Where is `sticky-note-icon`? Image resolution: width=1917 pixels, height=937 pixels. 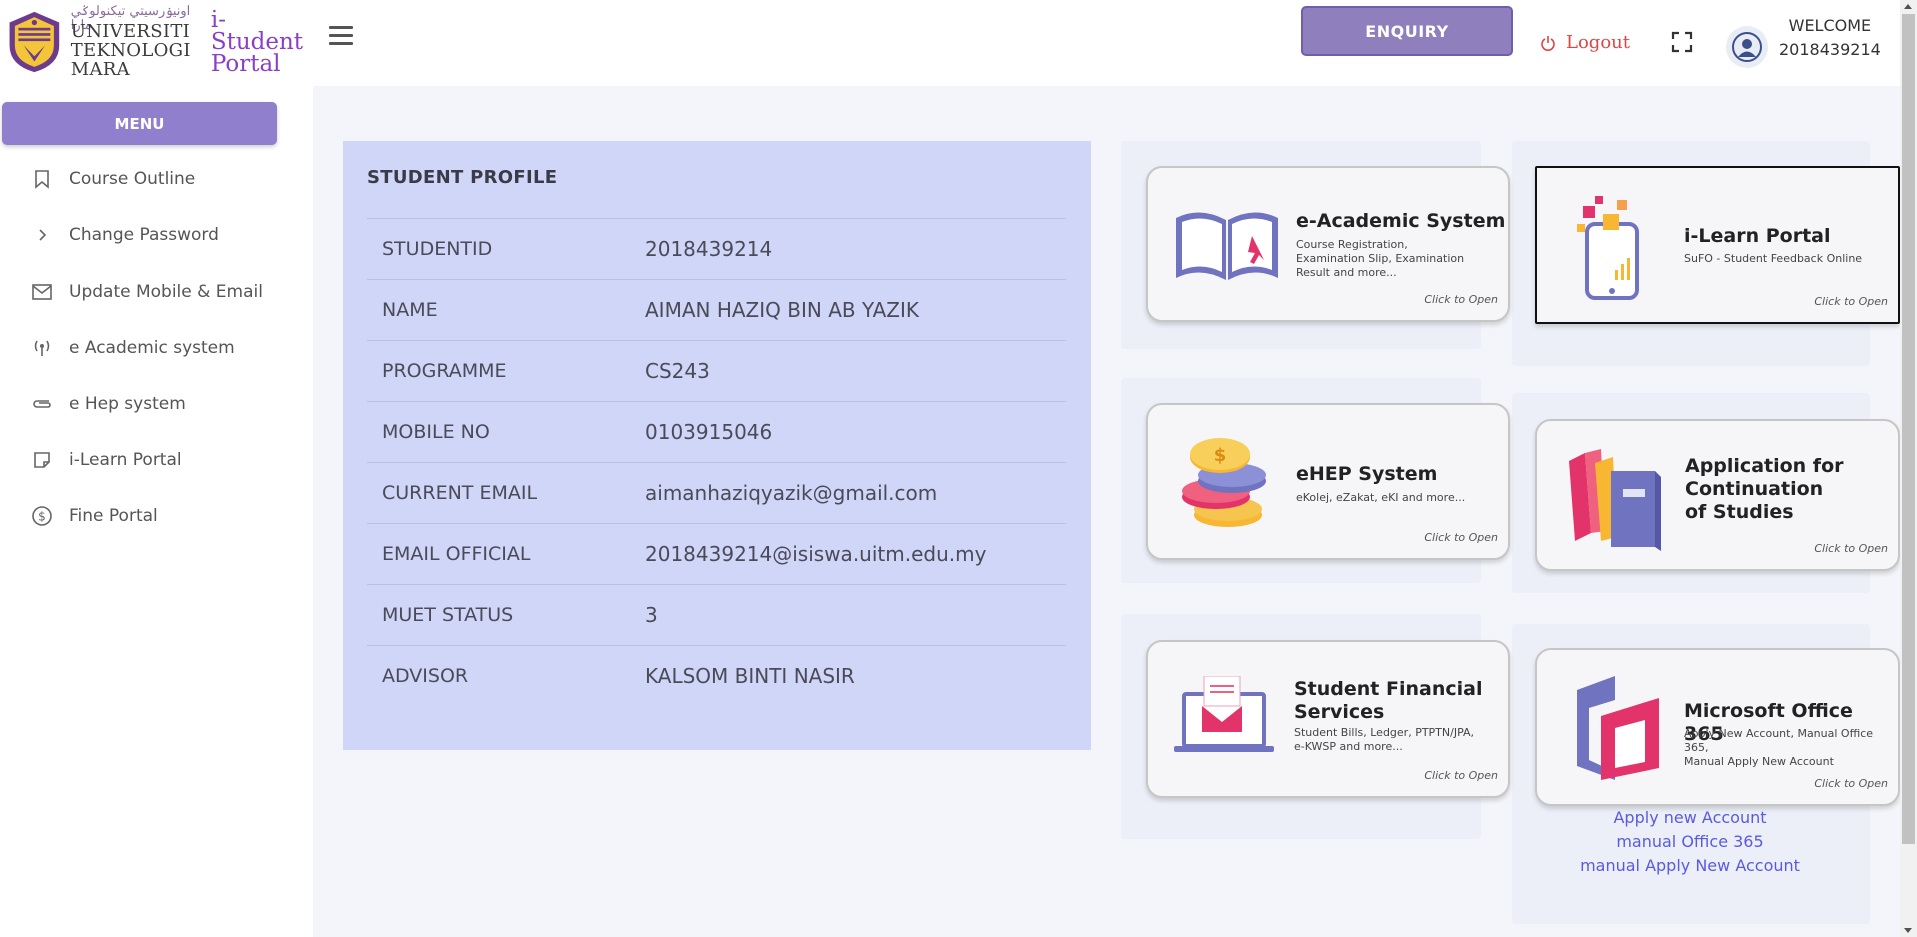 sticky-note-icon is located at coordinates (42, 460).